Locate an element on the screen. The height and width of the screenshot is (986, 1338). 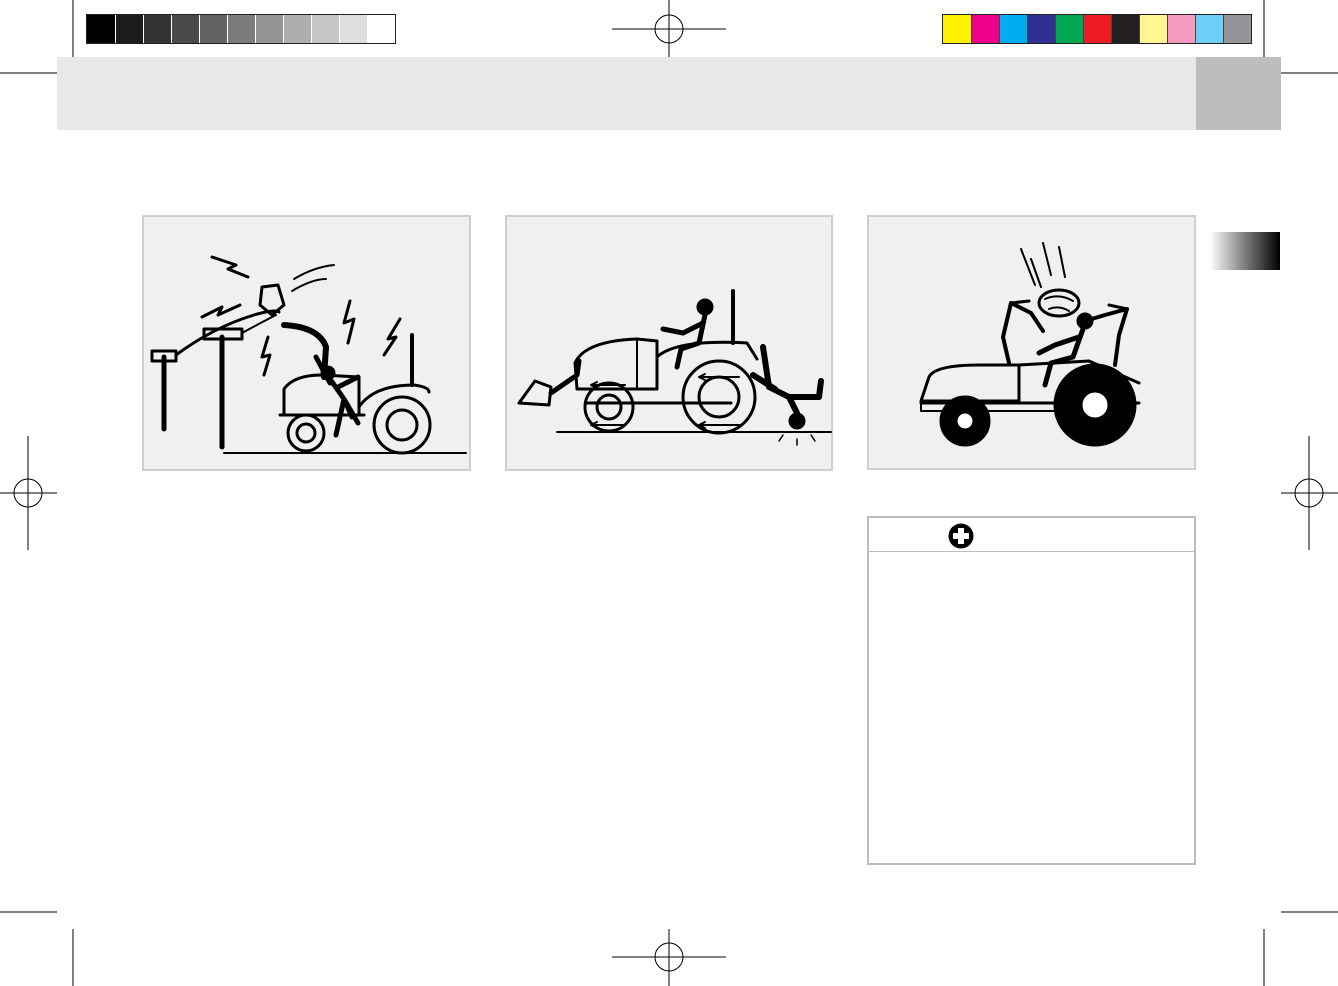
tractor-falling-object-rops-icon is located at coordinates (1030, 344).